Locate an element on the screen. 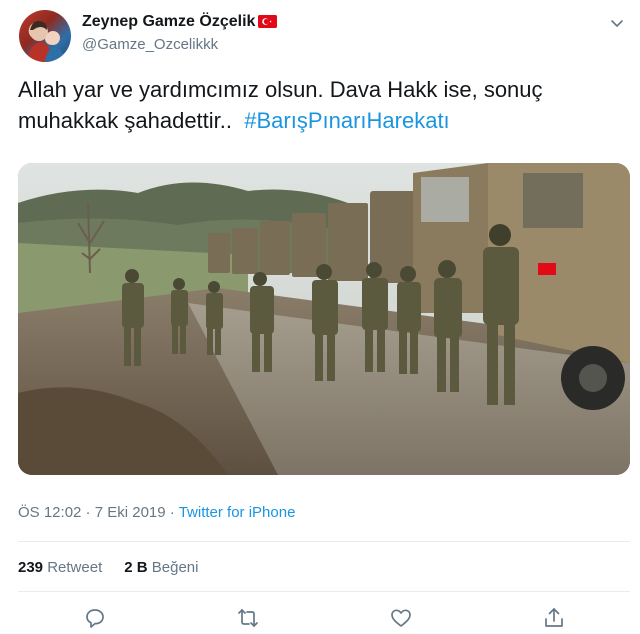 This screenshot has width=640, height=634. retweets-stat: 239 Retweet is located at coordinates (60, 567).